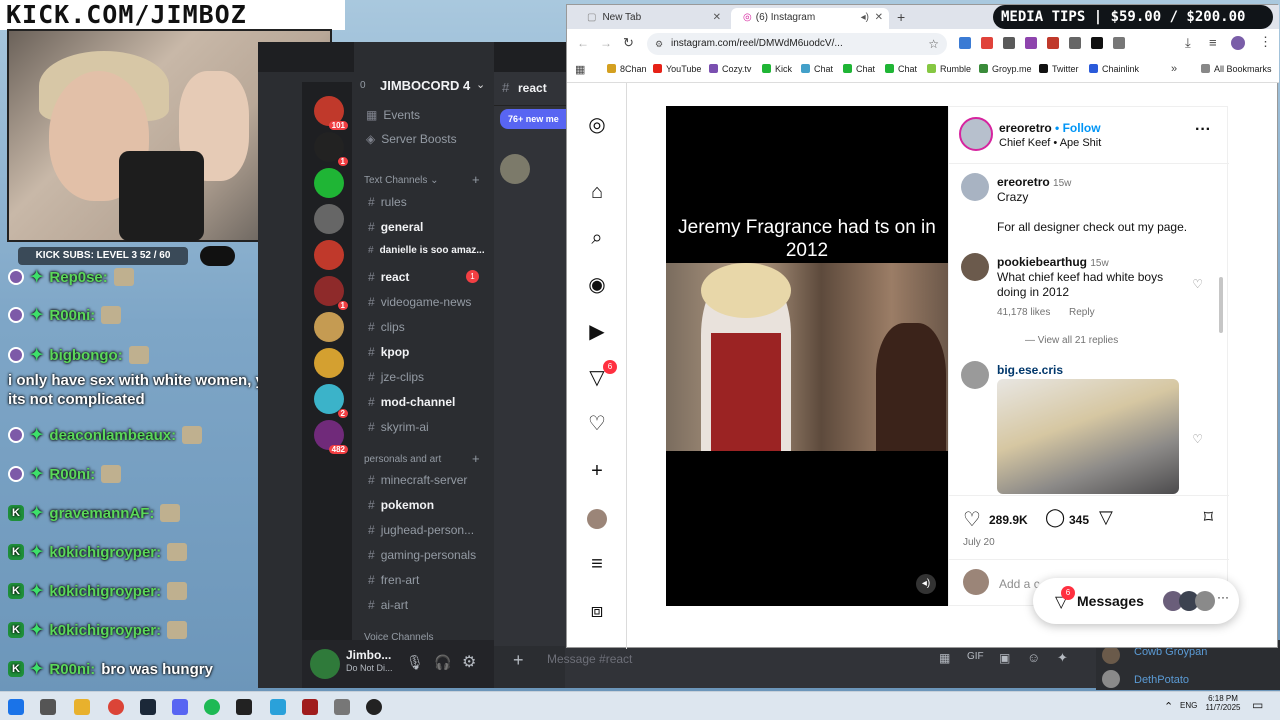 This screenshot has width=1280, height=720. I want to click on menu-icon: ≡, so click(597, 564).